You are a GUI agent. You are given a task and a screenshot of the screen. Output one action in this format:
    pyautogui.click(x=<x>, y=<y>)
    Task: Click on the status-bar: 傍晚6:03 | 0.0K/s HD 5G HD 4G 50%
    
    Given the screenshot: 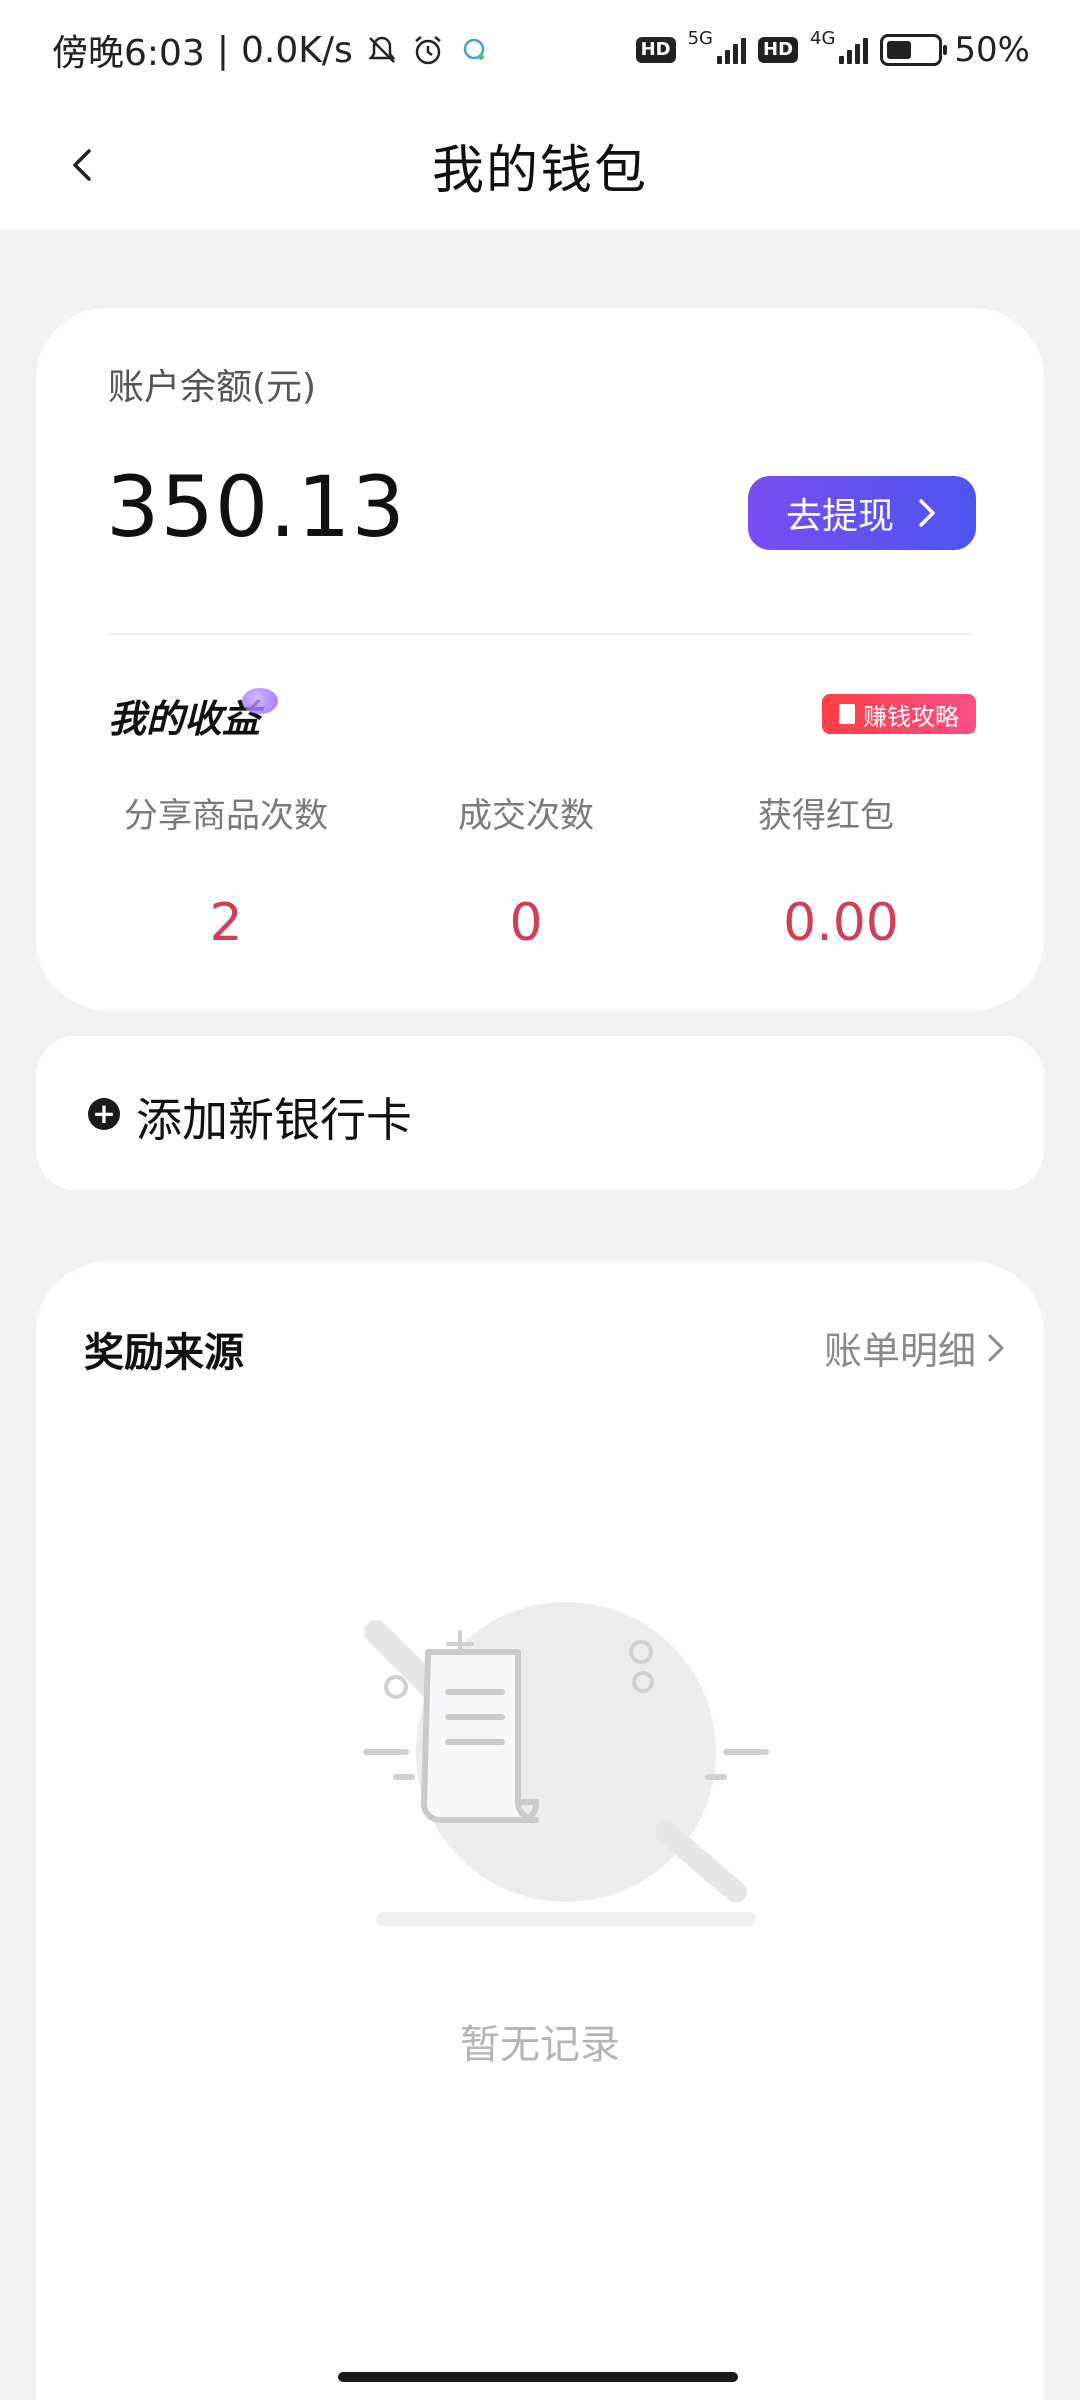 What is the action you would take?
    pyautogui.click(x=540, y=50)
    